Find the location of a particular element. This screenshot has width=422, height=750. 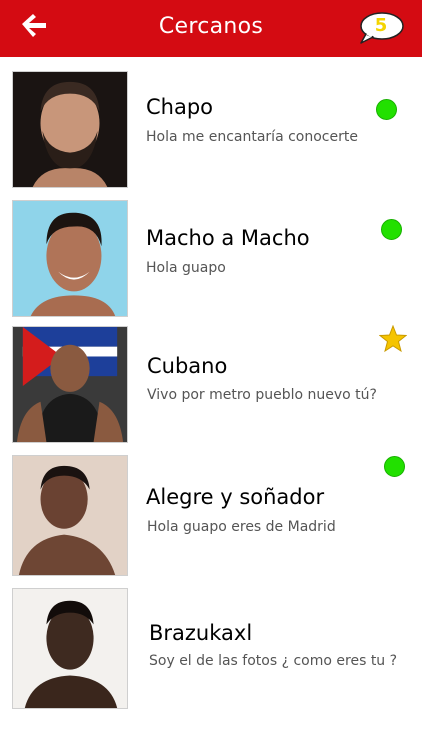

contact-message: Hola guapo is located at coordinates (186, 268).